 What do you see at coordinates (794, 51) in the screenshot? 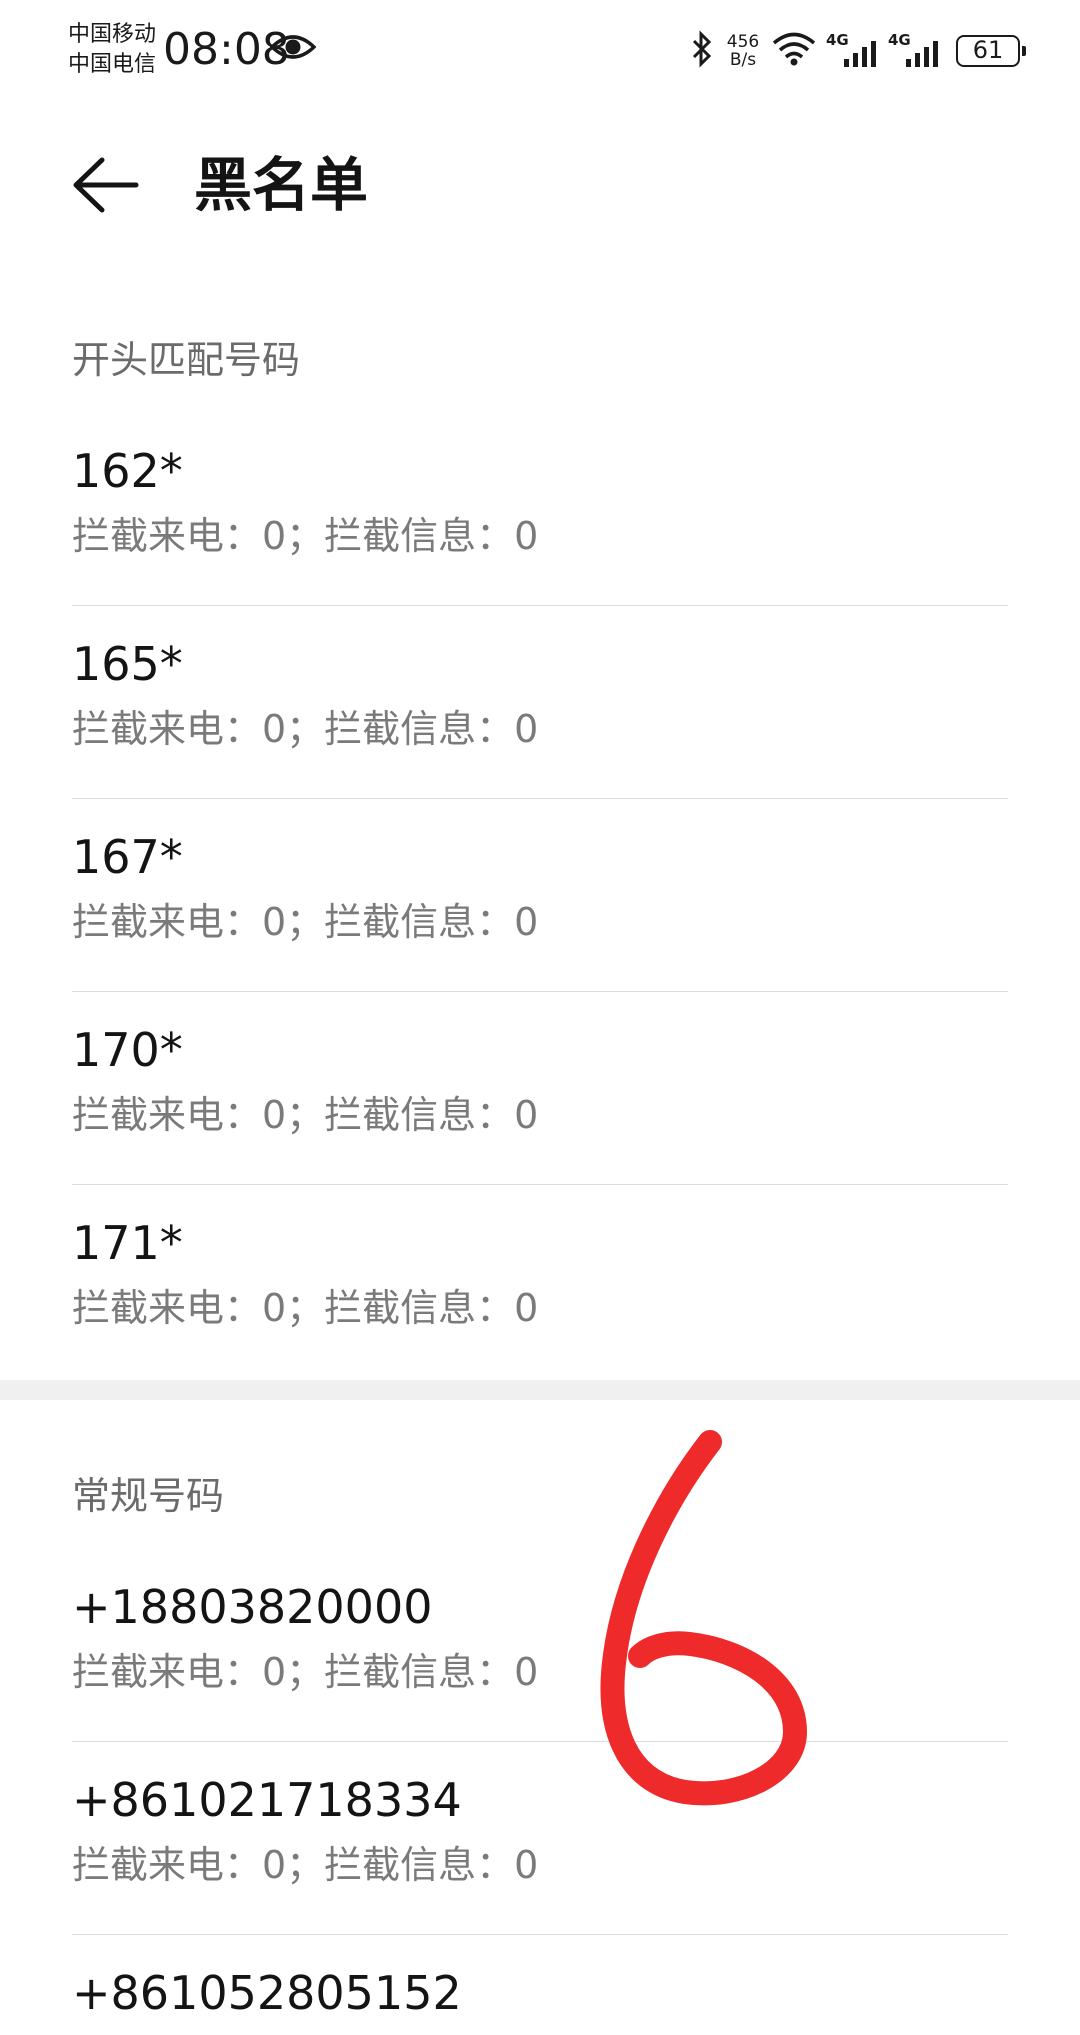
I see `wifi-icon` at bounding box center [794, 51].